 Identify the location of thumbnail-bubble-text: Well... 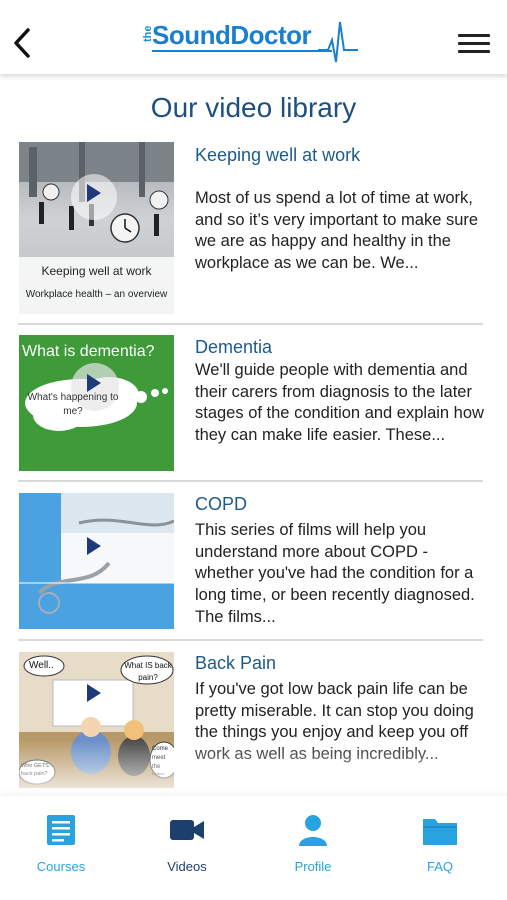
(41, 665).